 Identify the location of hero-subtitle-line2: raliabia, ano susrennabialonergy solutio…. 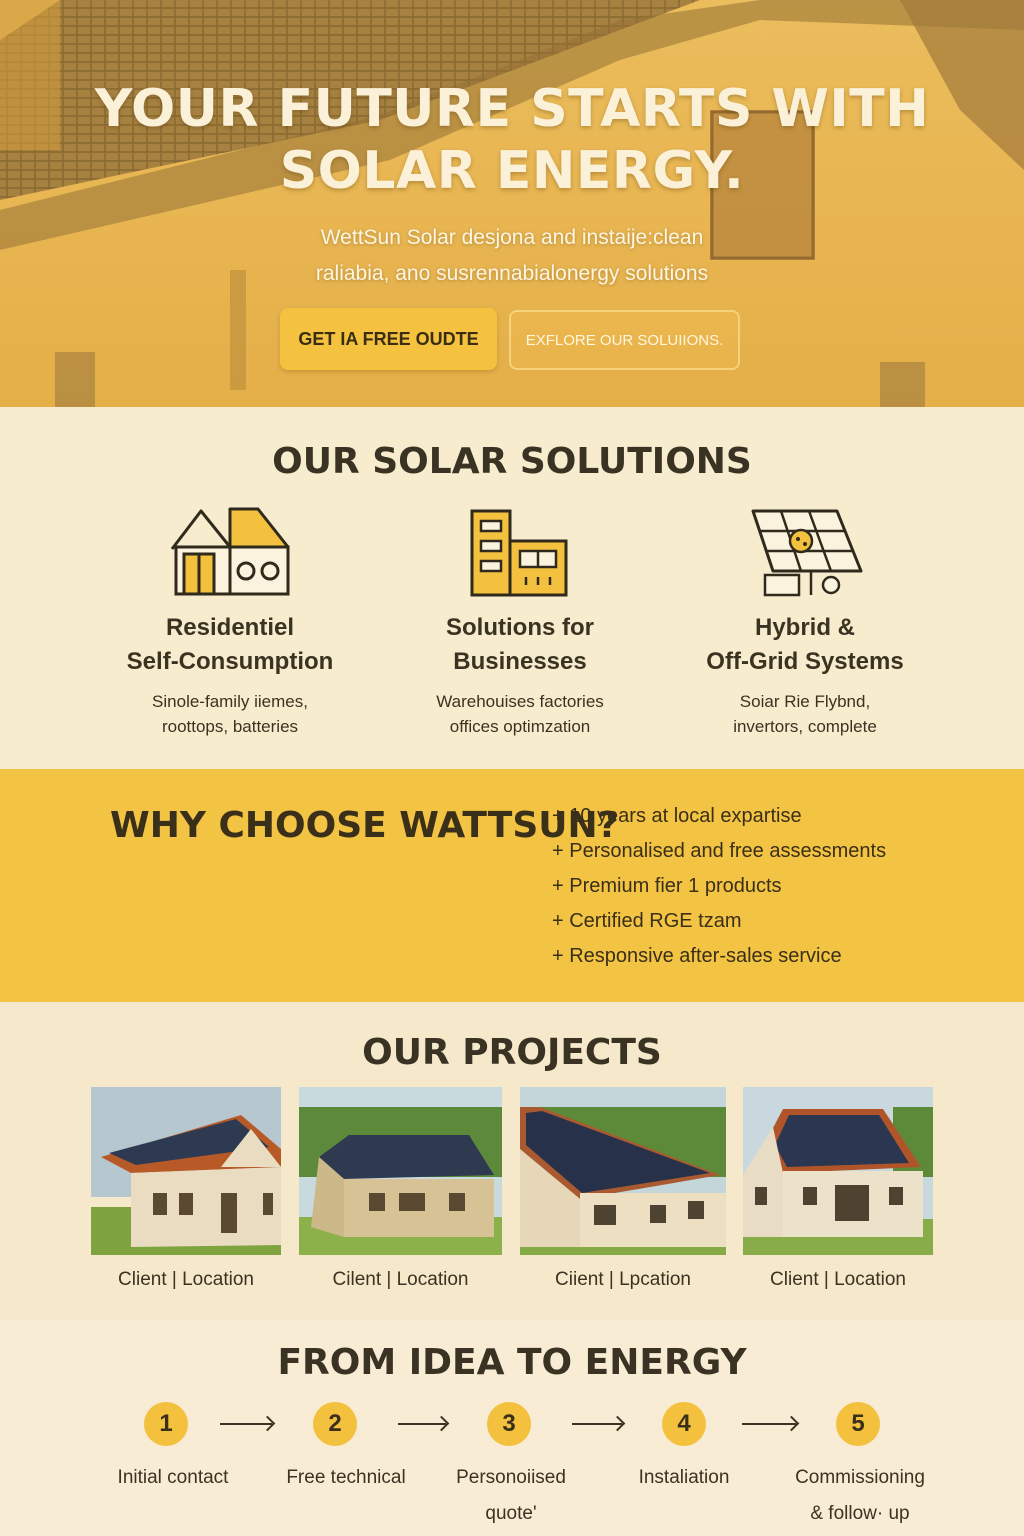
(512, 273).